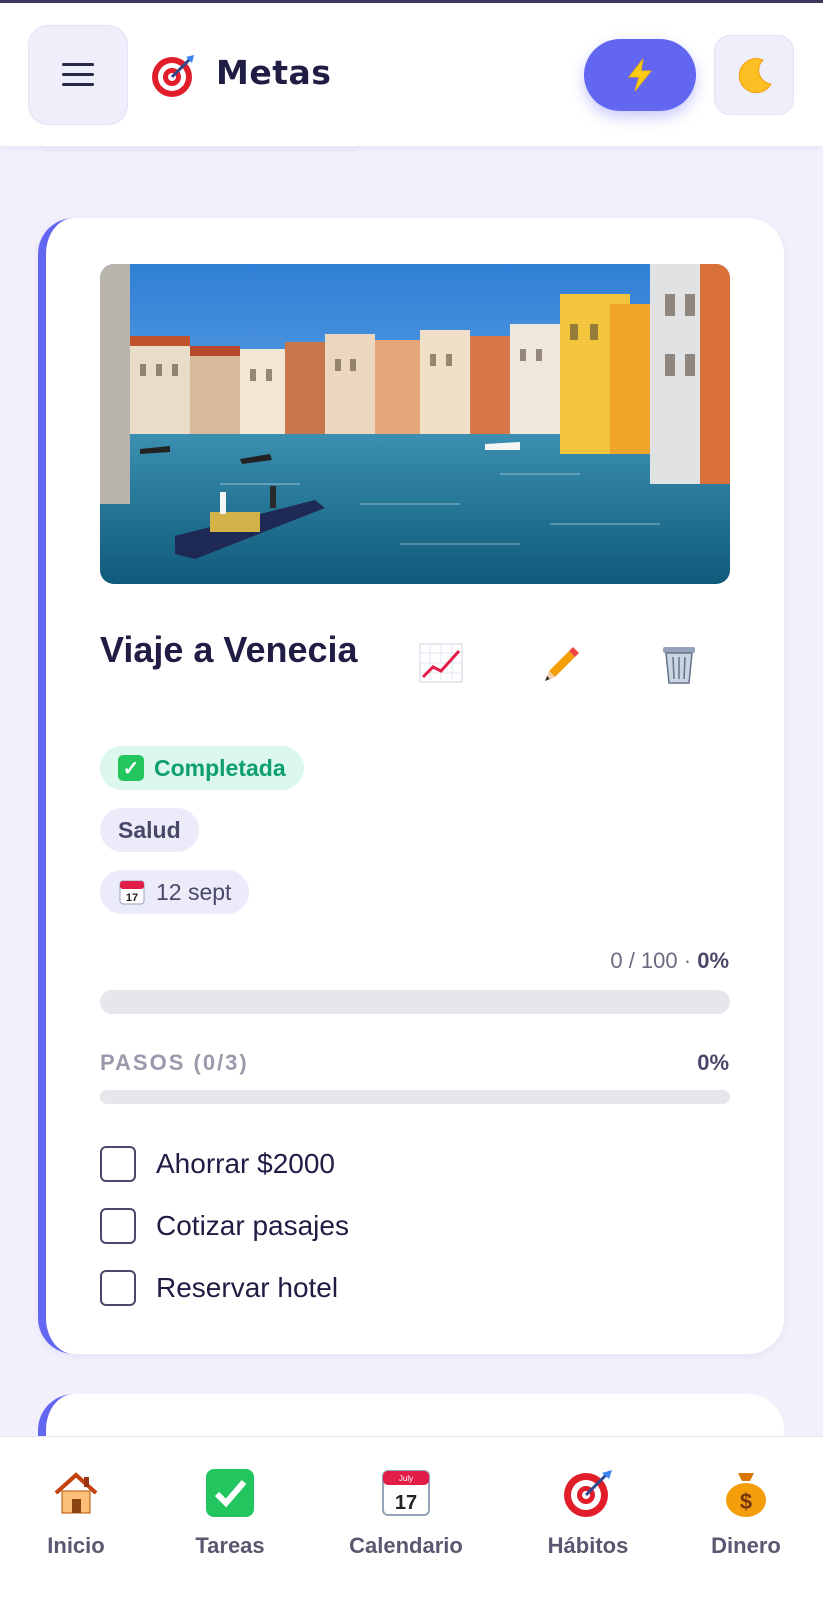 The image size is (823, 1600). I want to click on steps-header: PASOS (0/3), so click(174, 1062).